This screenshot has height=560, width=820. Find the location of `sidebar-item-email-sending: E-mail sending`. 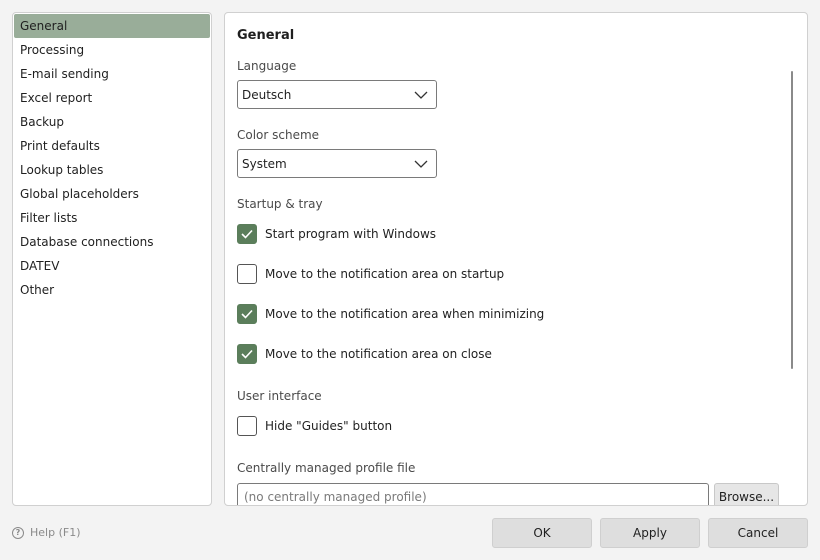

sidebar-item-email-sending: E-mail sending is located at coordinates (112, 74).